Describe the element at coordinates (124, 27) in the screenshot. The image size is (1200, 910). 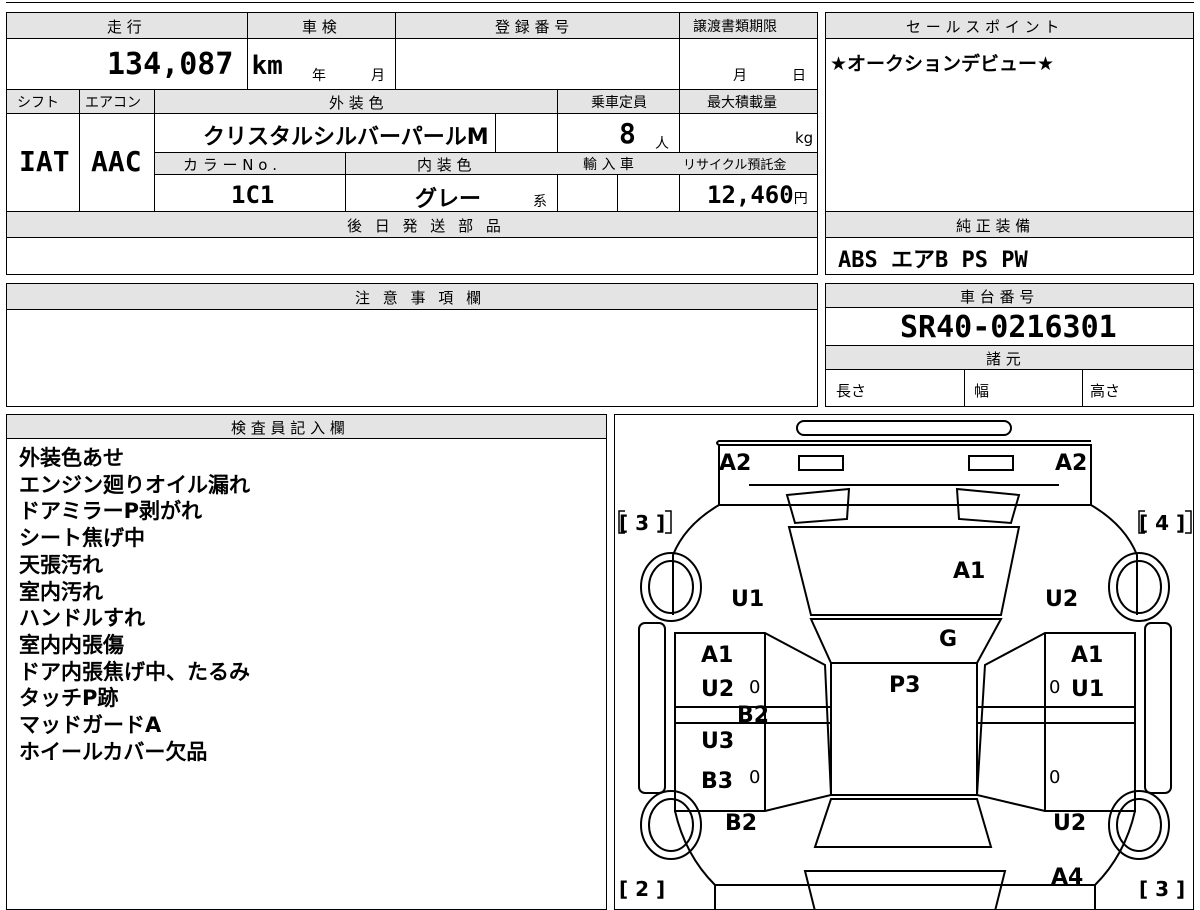
I see `mileage-label: 走 行` at that location.